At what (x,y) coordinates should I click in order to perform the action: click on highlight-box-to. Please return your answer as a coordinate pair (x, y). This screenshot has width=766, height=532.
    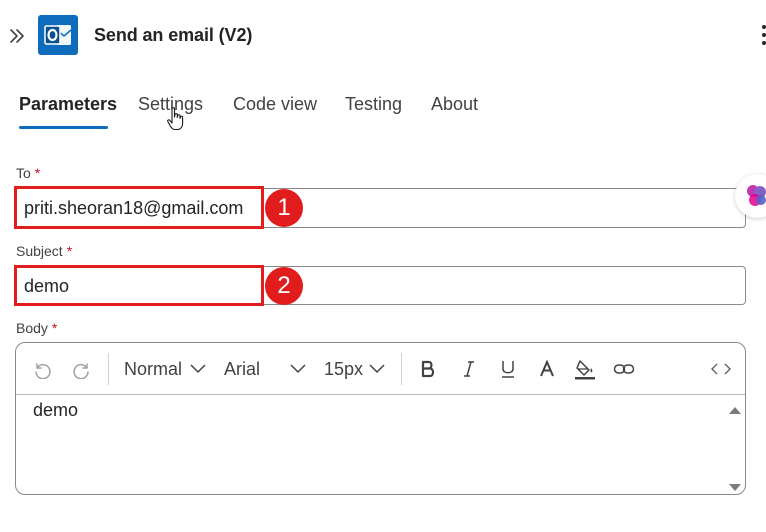
    Looking at the image, I should click on (139, 207).